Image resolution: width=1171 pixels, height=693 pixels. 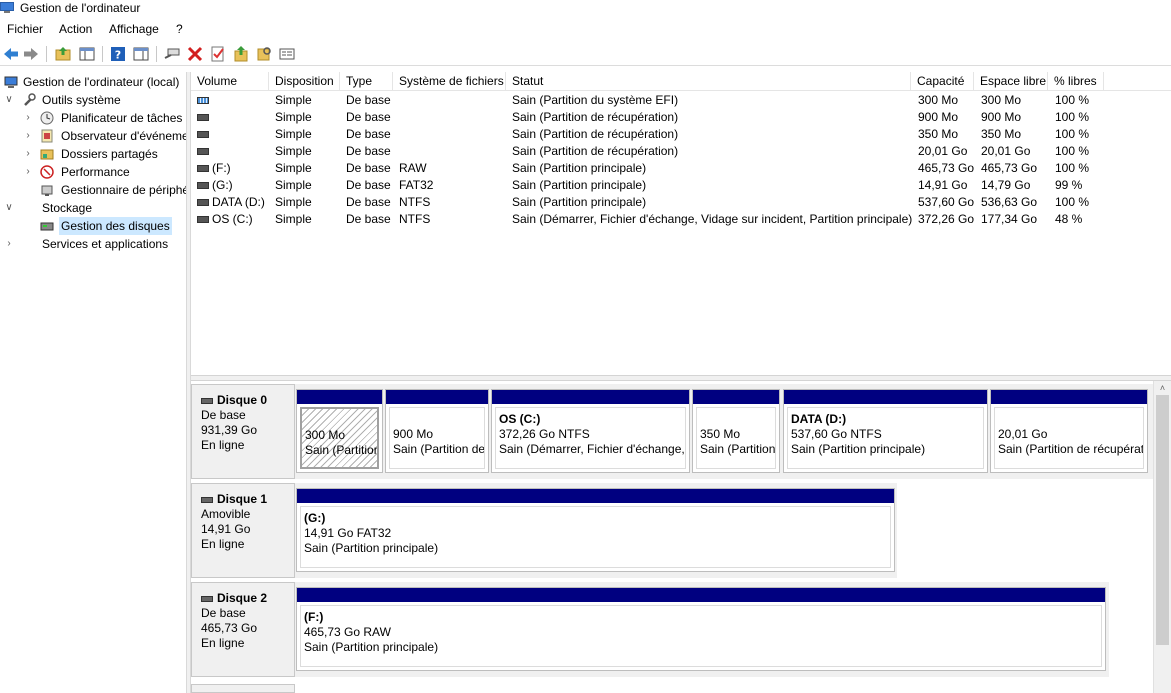 I want to click on column-header-layout: Disposition, so click(x=304, y=81).